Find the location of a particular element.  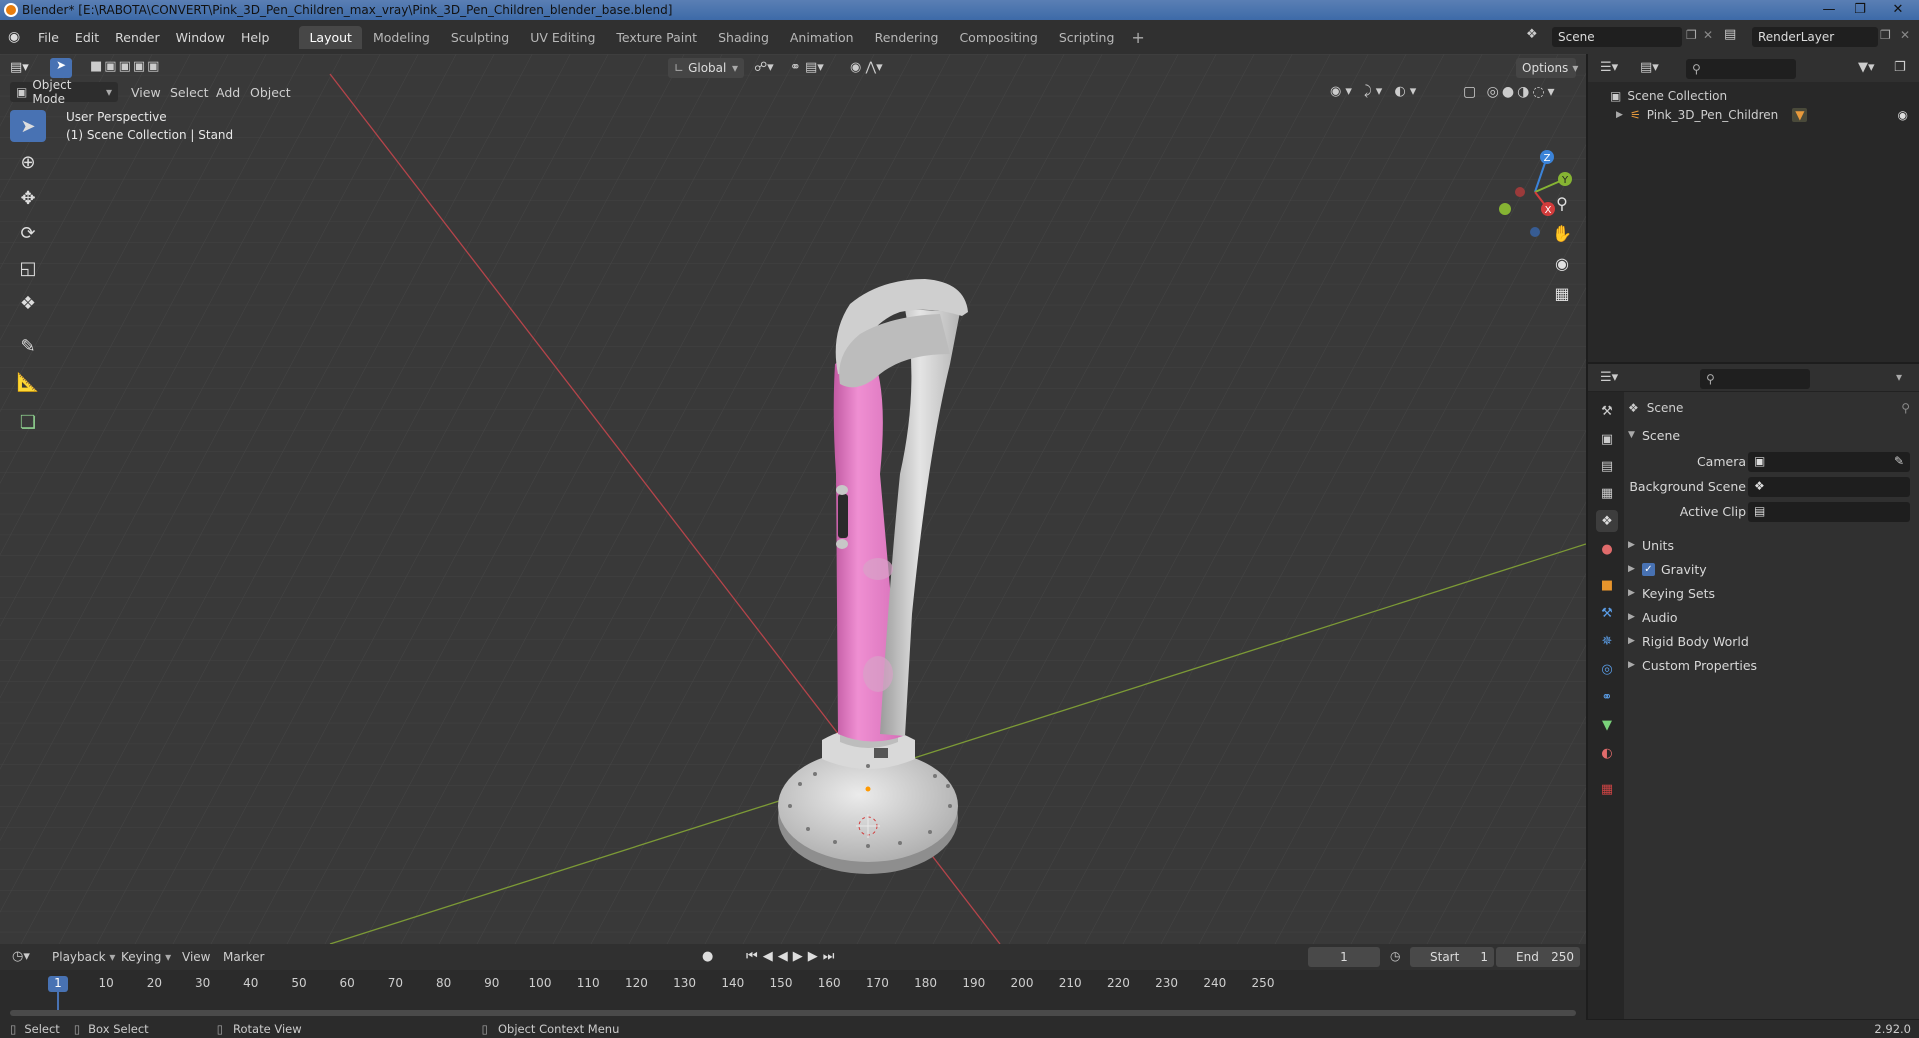

maximize-icon: ❐ is located at coordinates (1860, 9).